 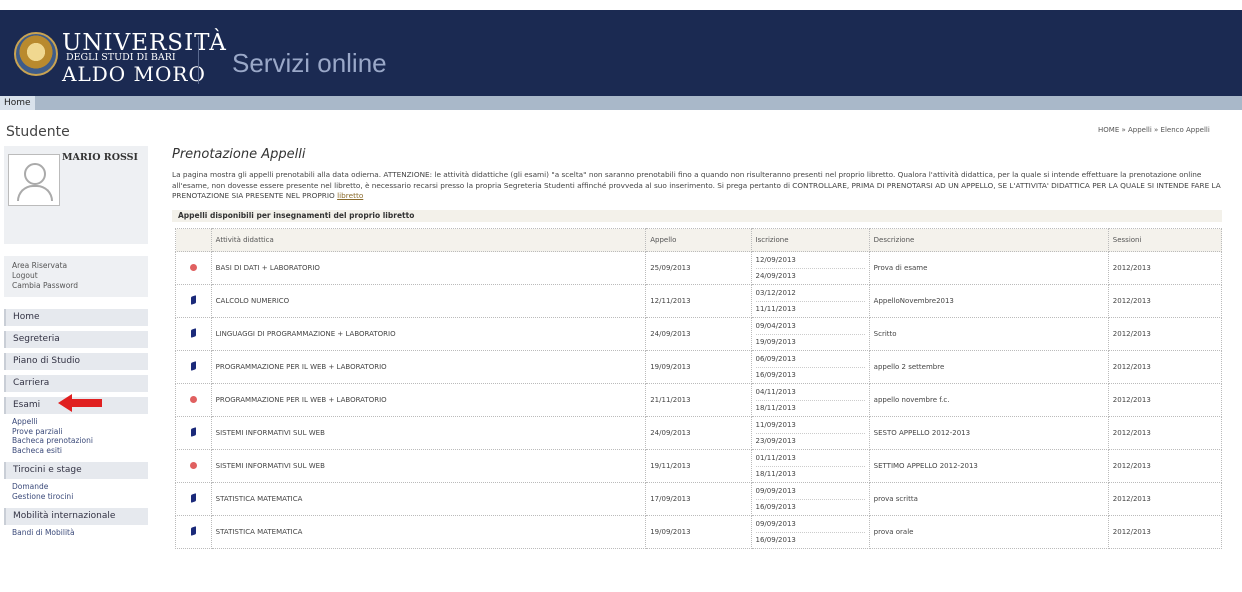 What do you see at coordinates (988, 499) in the screenshot?
I see `descrizione-cell: prova scritta` at bounding box center [988, 499].